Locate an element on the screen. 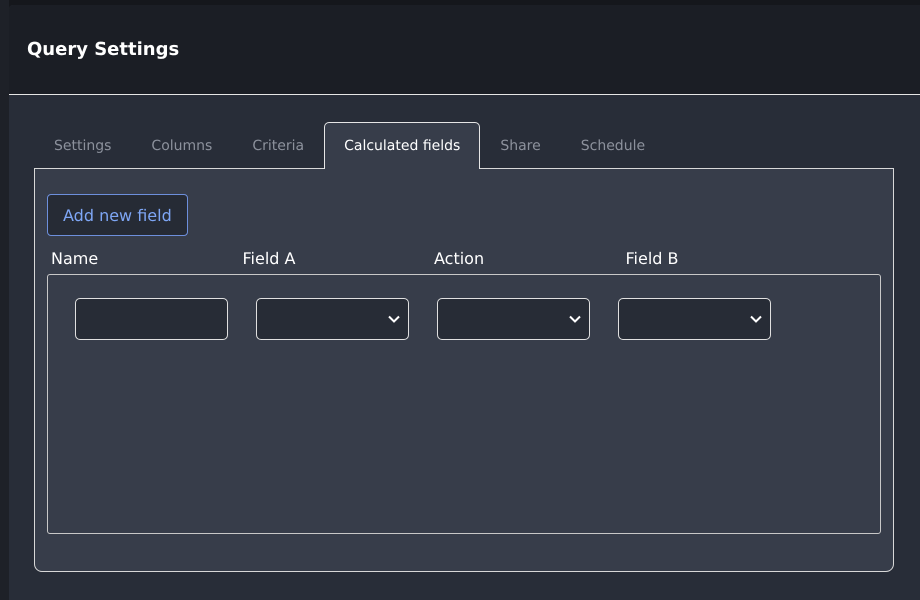 The image size is (920, 600). tab: Calculated fields is located at coordinates (402, 145).